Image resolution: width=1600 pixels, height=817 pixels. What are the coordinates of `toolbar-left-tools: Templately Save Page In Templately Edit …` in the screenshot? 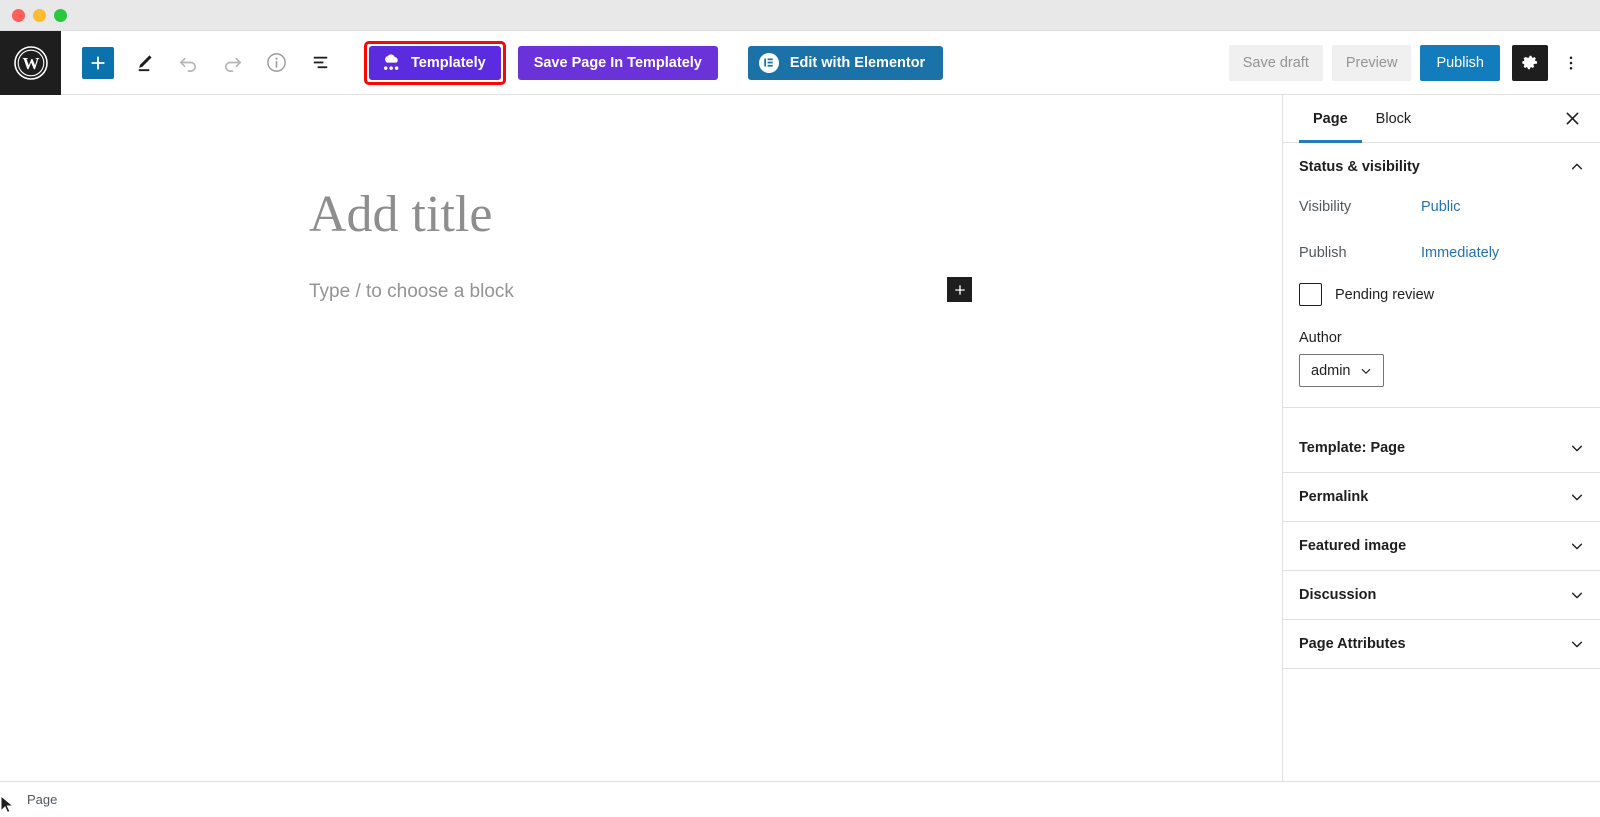 It's located at (502, 62).